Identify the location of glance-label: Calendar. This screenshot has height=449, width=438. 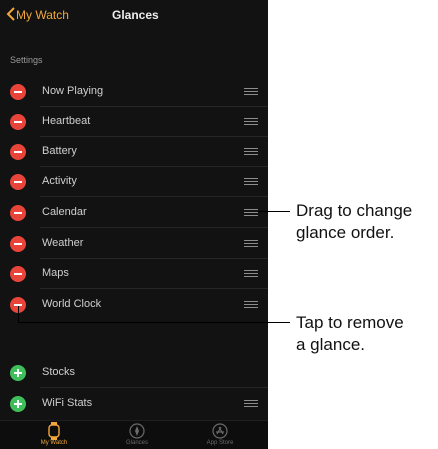
(64, 212).